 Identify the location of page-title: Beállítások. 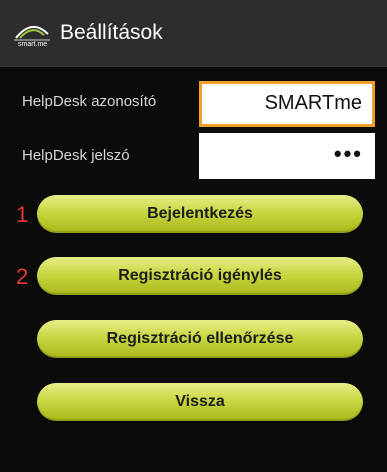
(111, 32).